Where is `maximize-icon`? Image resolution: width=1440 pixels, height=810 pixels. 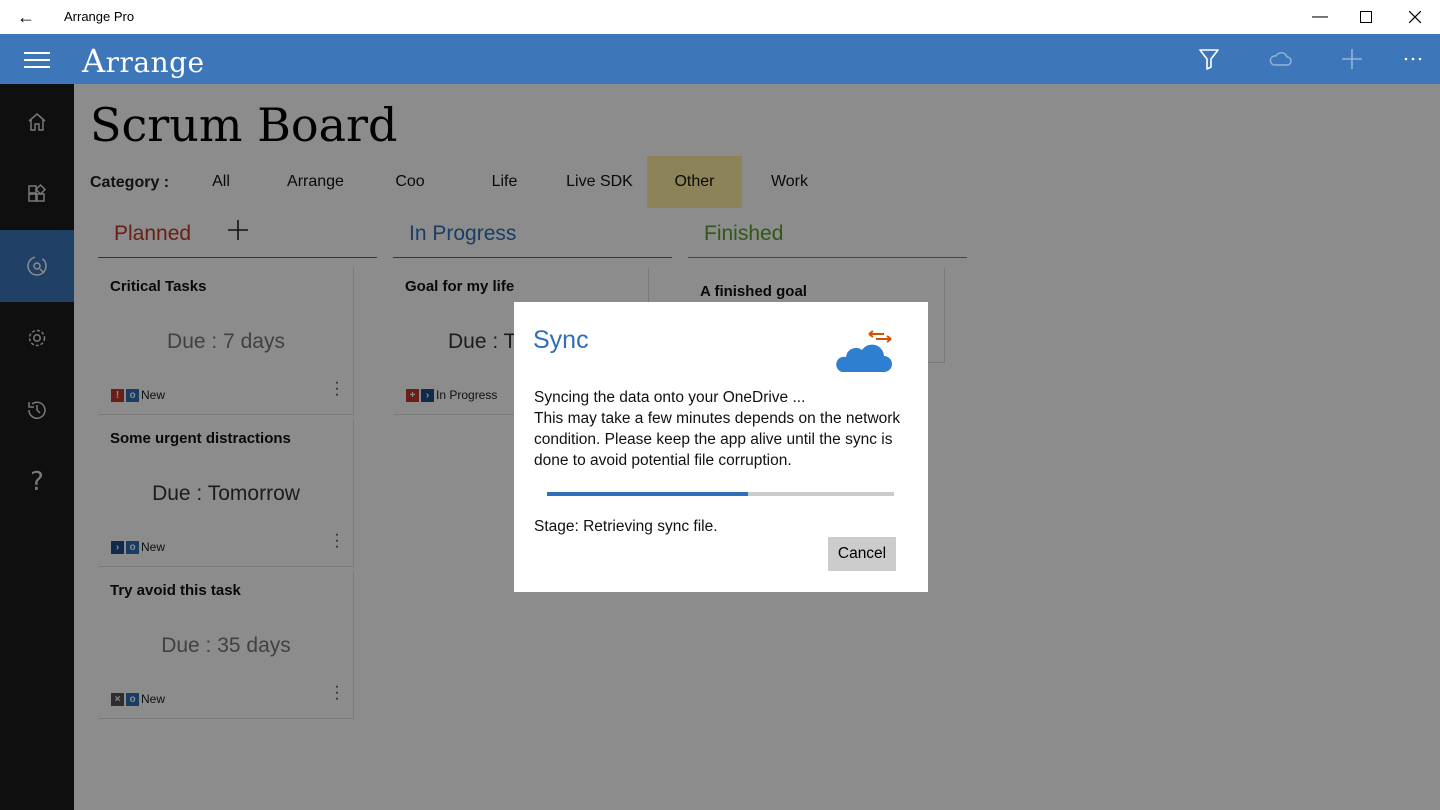
maximize-icon is located at coordinates (1366, 17).